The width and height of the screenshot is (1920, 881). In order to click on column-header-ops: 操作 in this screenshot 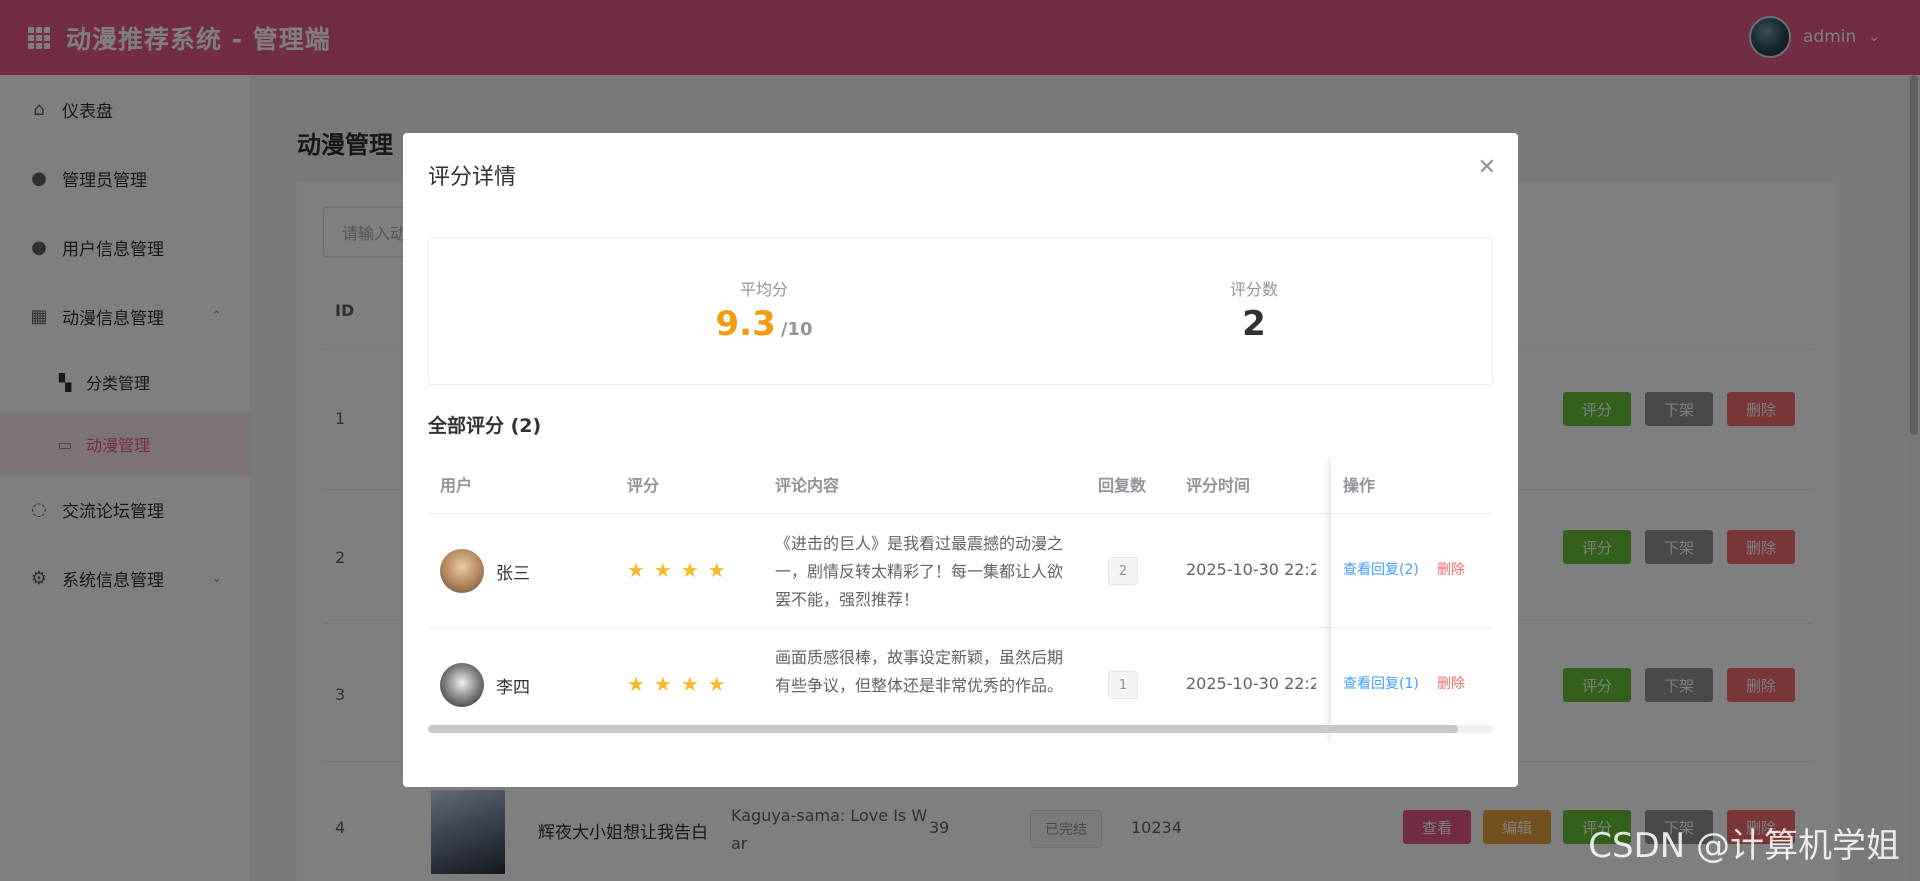, I will do `click(1359, 485)`.